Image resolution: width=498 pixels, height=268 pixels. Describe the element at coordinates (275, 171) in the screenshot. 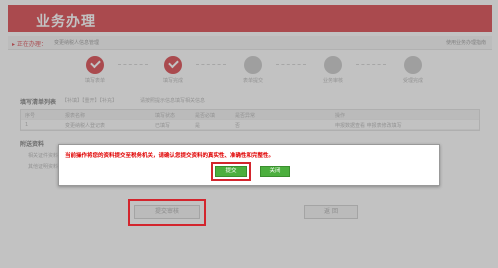

I see `close-button: 关闭` at that location.